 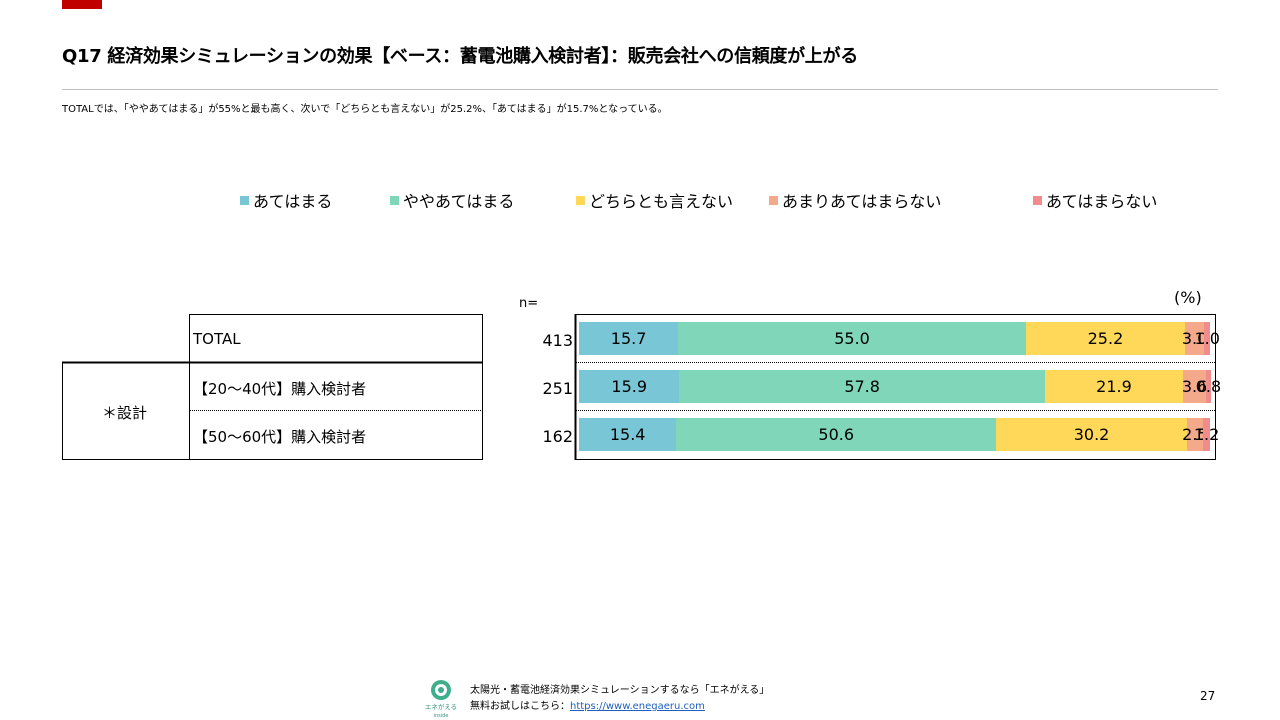 I want to click on data-label-row3-series1: 15.4, so click(x=627, y=434).